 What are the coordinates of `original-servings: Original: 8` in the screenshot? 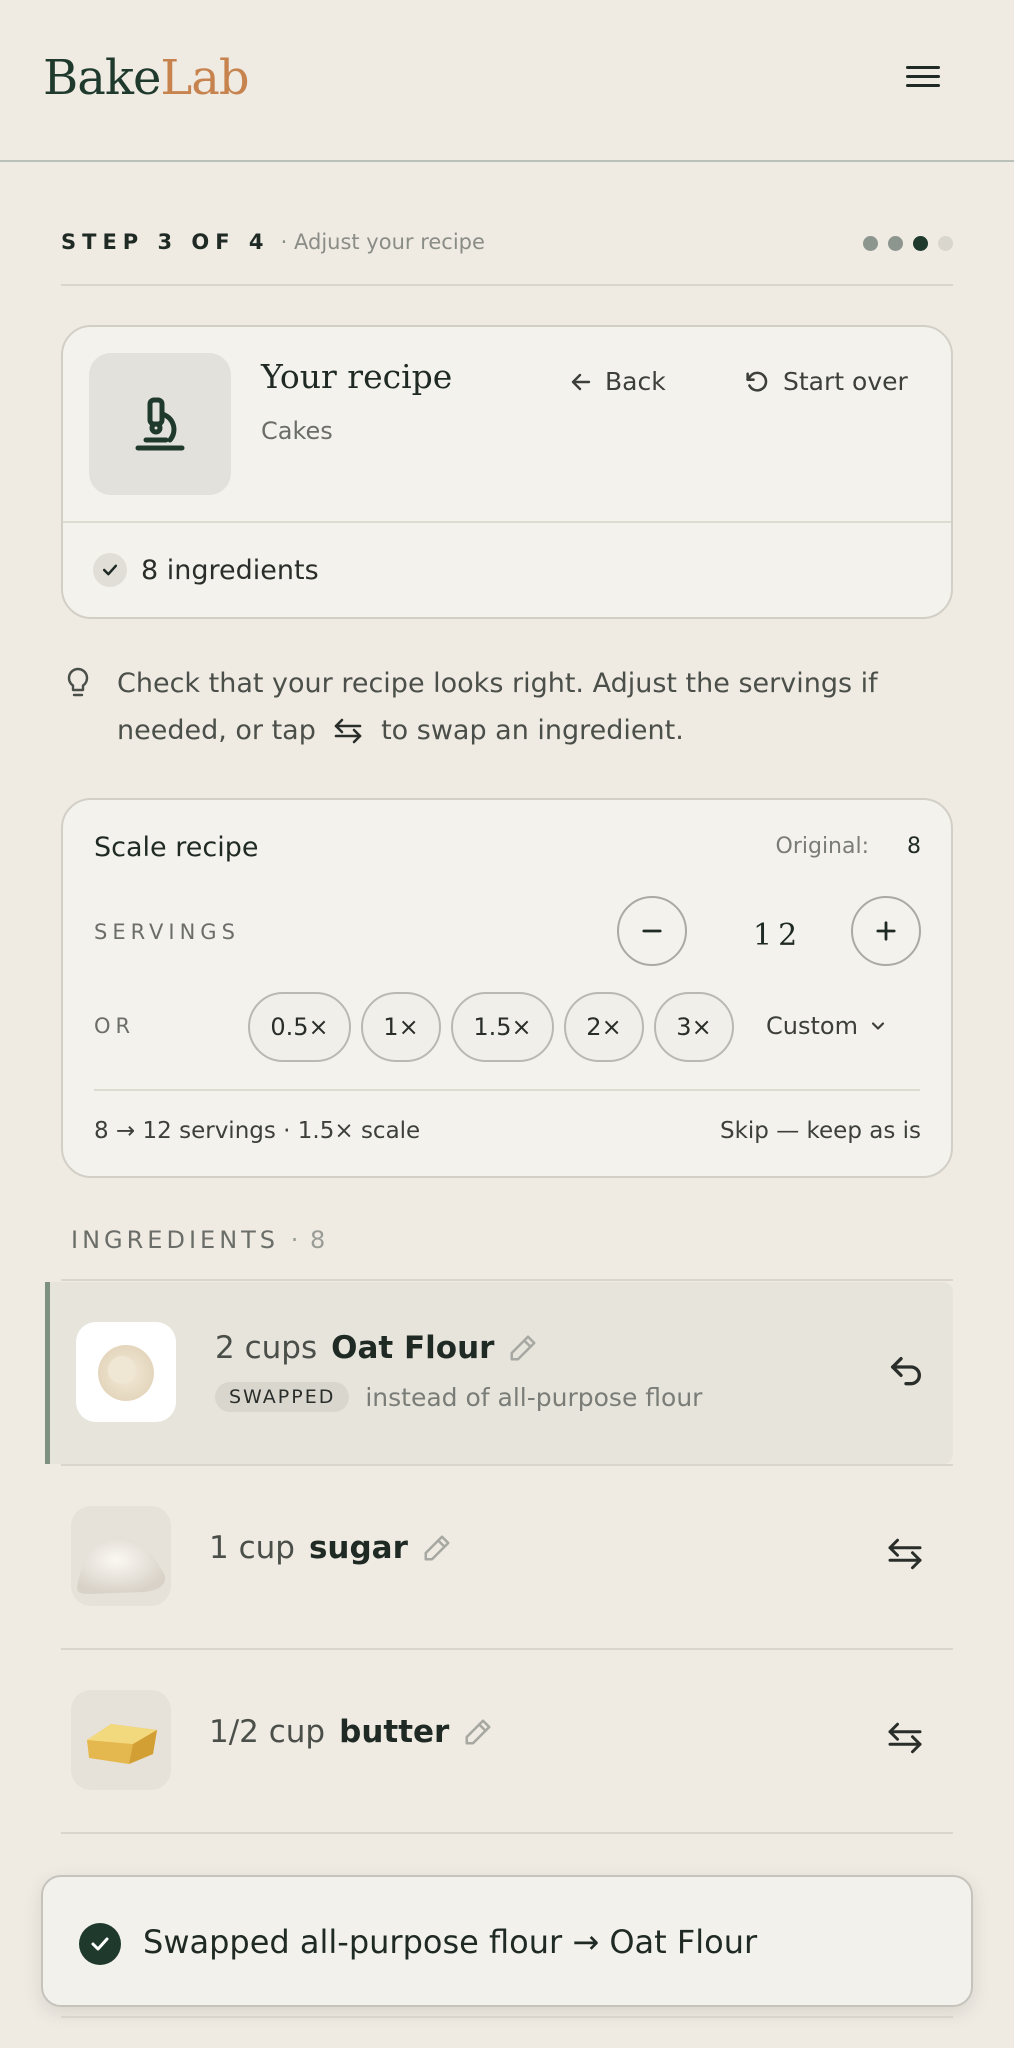 It's located at (849, 846).